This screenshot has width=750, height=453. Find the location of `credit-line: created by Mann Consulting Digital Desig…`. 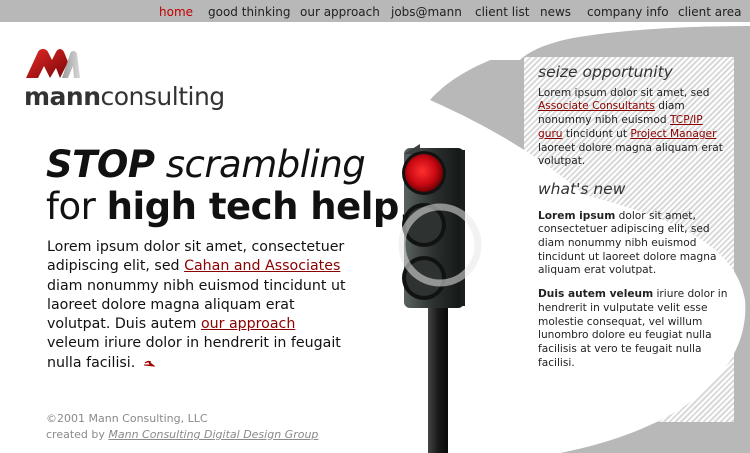

credit-line: created by Mann Consulting Digital Desig… is located at coordinates (182, 435).